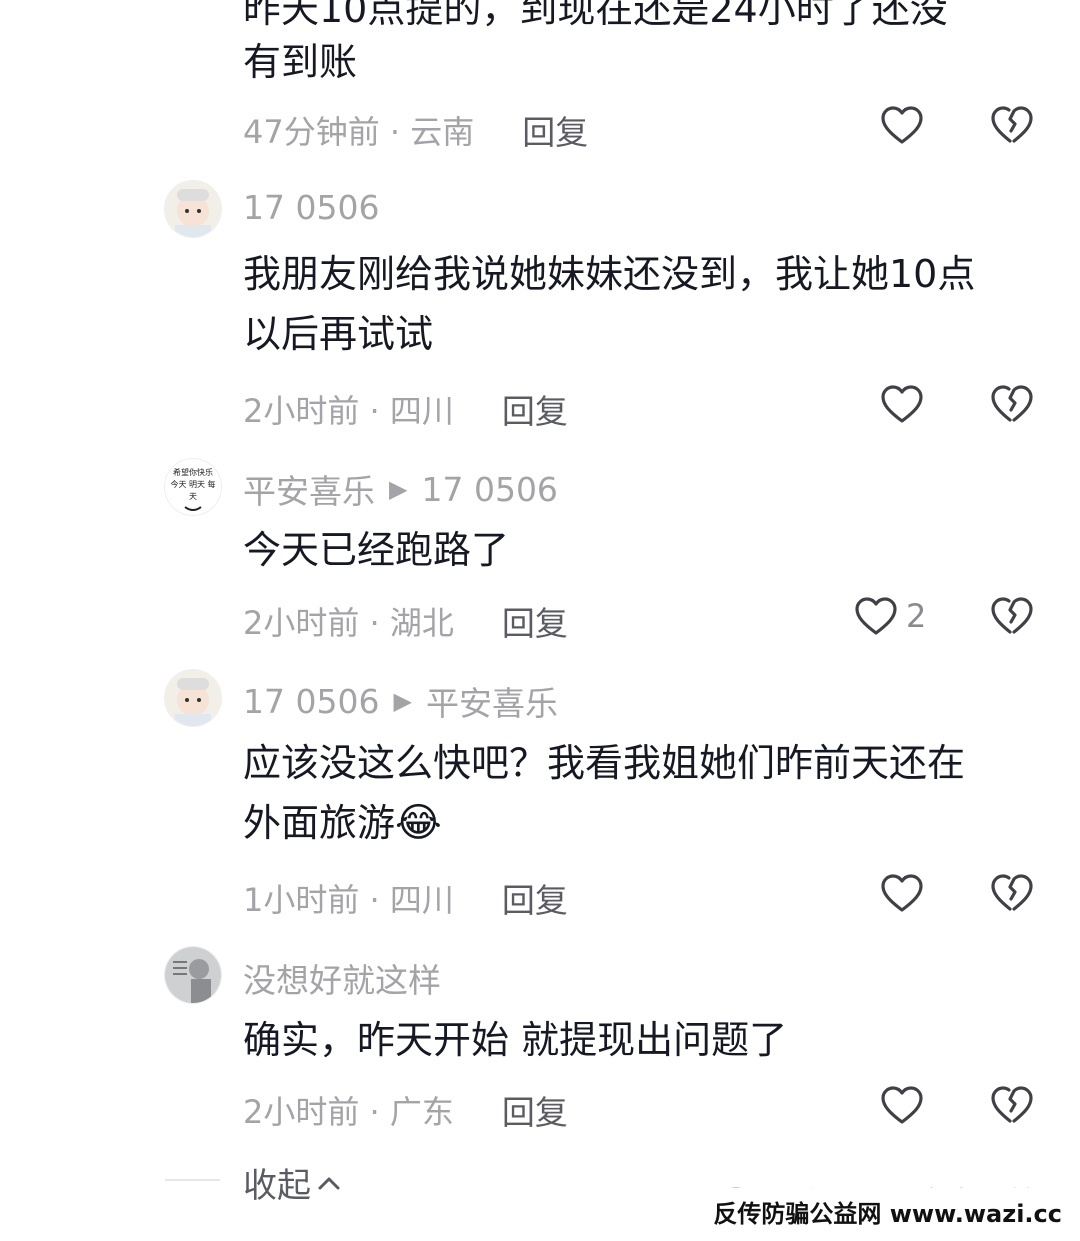 Image resolution: width=1080 pixels, height=1241 pixels. What do you see at coordinates (277, 1186) in the screenshot?
I see `collapse-label: 收起` at bounding box center [277, 1186].